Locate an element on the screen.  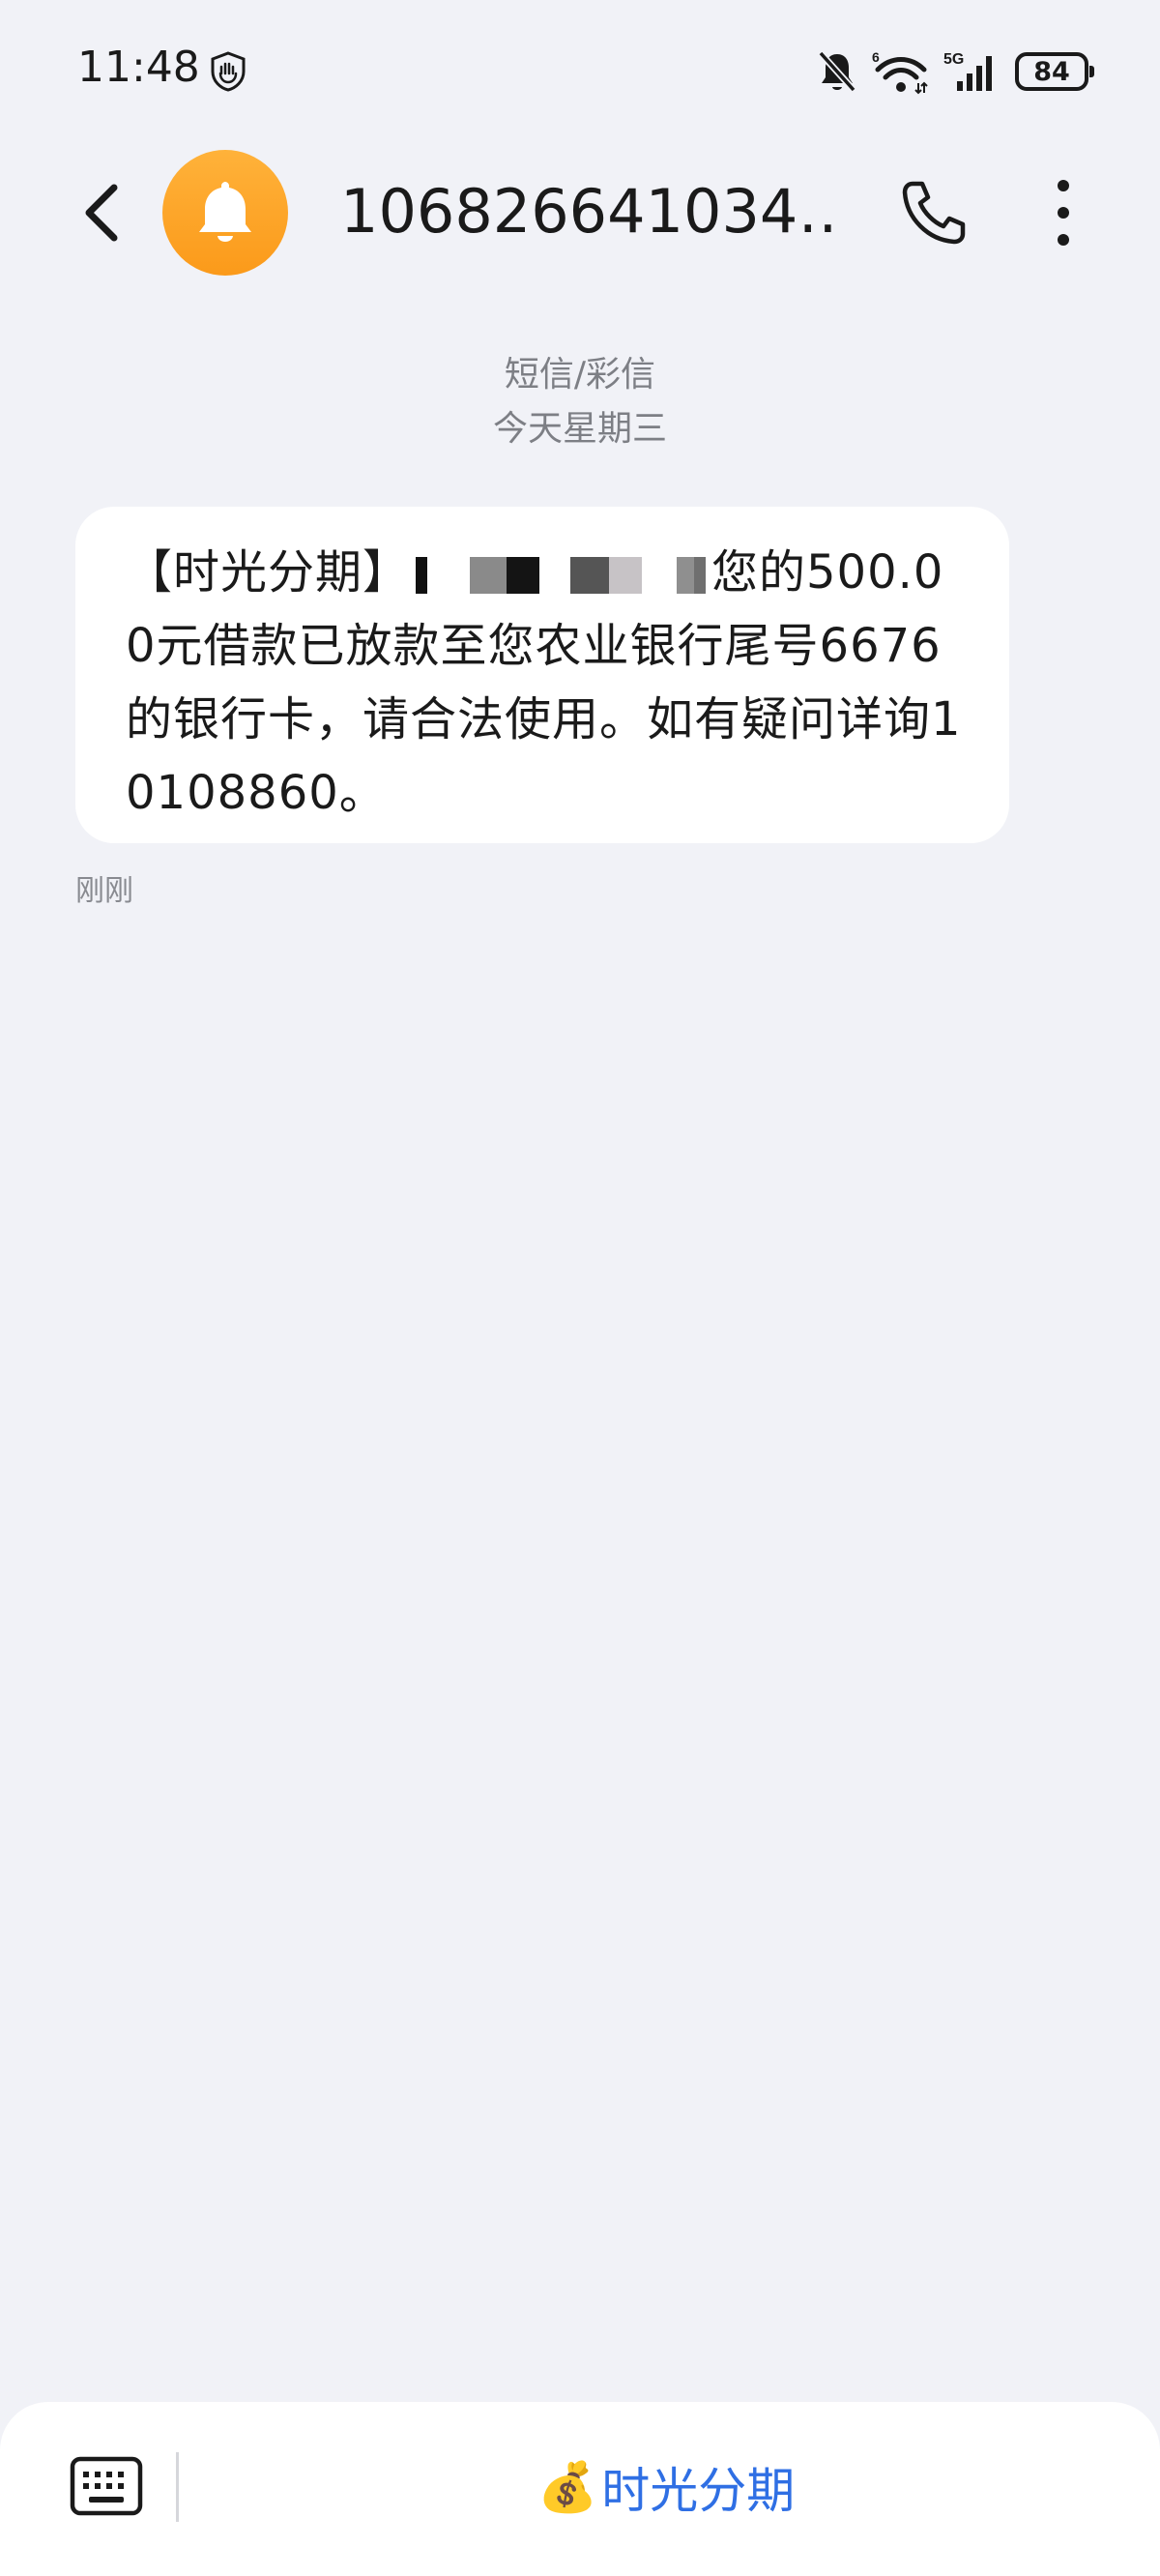
quick-reply-label: 时光分期 is located at coordinates (698, 2491).